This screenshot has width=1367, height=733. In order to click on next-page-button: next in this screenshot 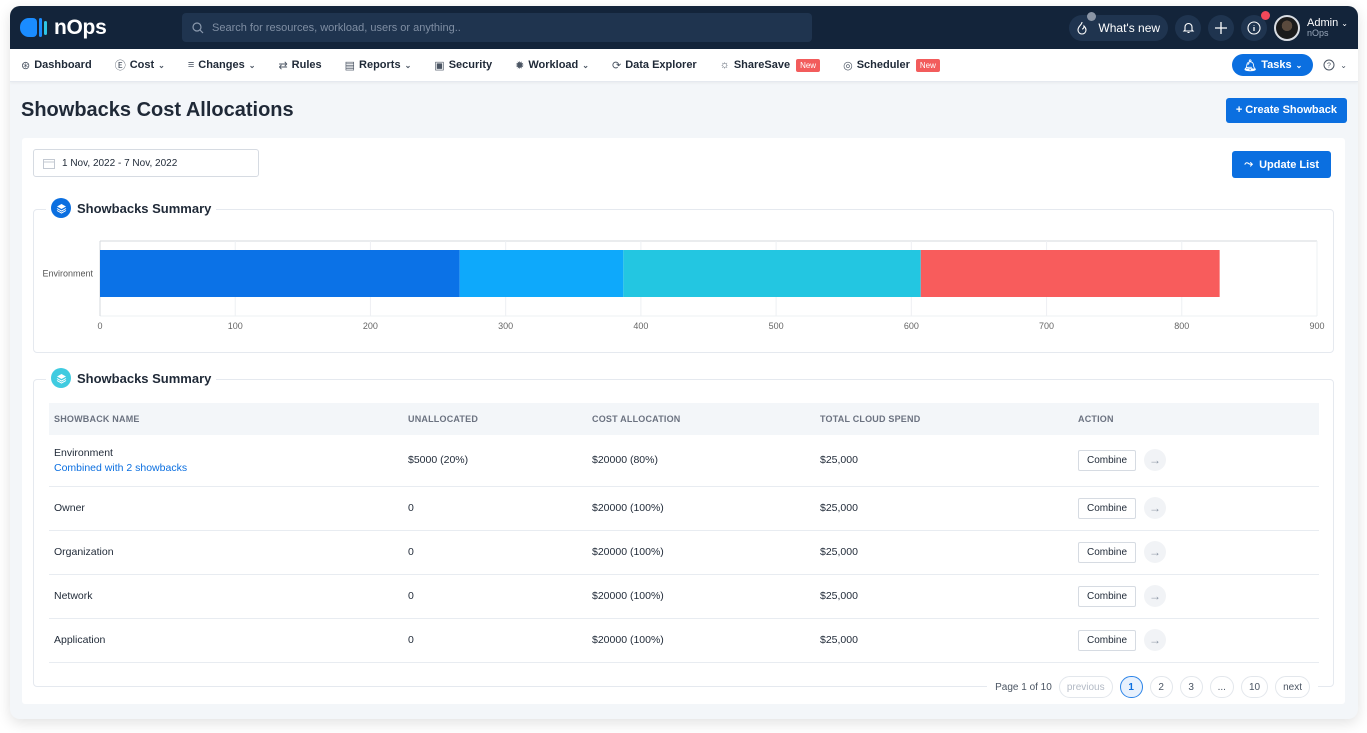, I will do `click(1292, 687)`.